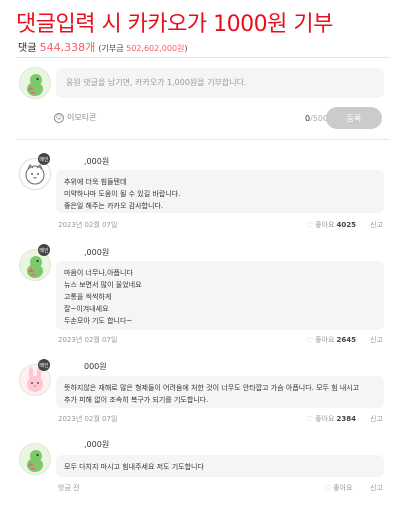 The image size is (405, 506). I want to click on emoticon-label: 이모티콘, so click(82, 117).